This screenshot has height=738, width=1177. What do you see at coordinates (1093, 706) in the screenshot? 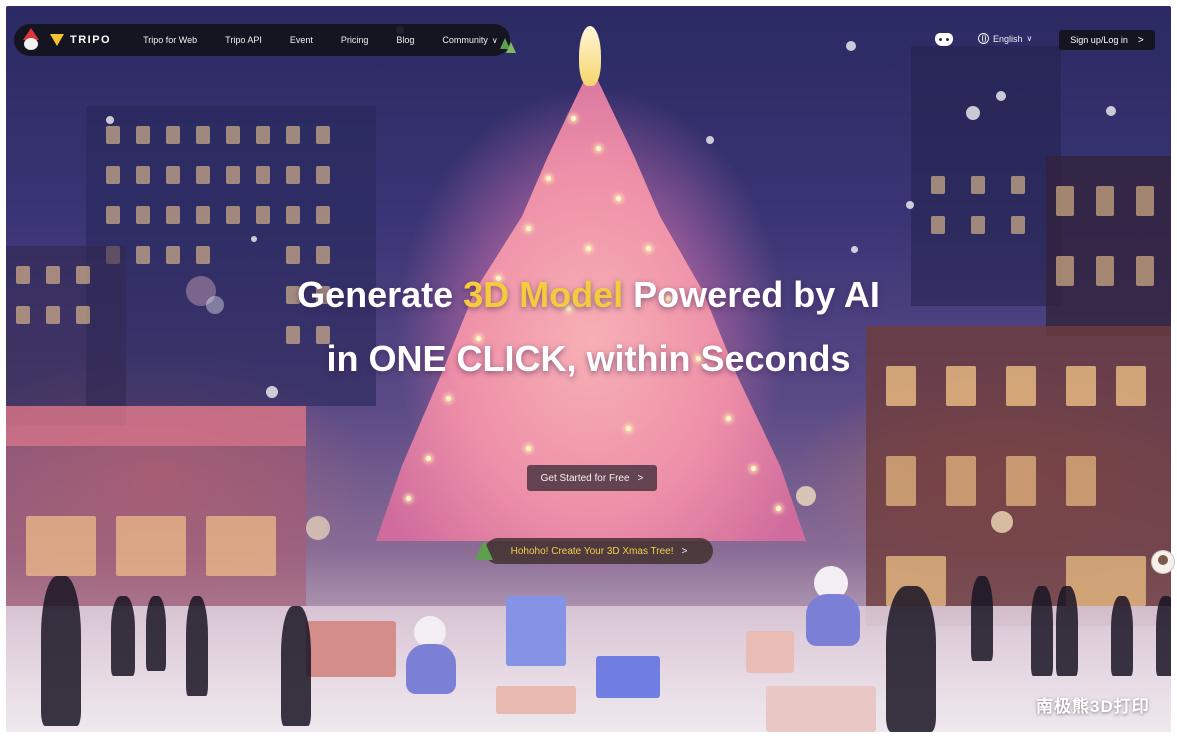
I see `watermark-text: 南极熊3D打印` at bounding box center [1093, 706].